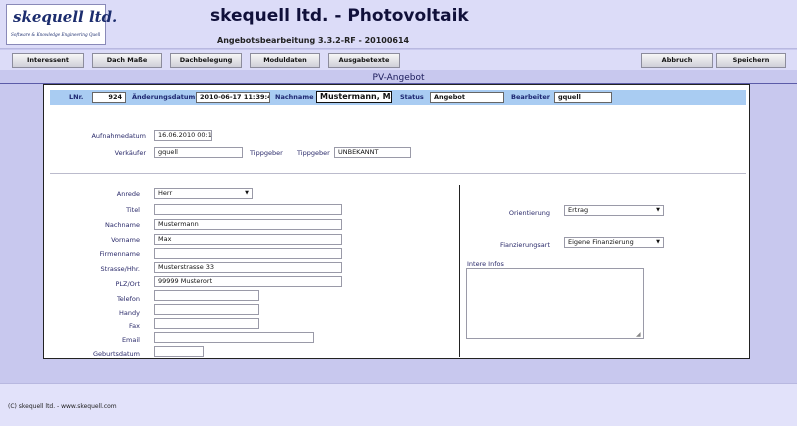 The image size is (797, 426). What do you see at coordinates (530, 97) in the screenshot?
I see `bearbeiter-label: Bearbeiter` at bounding box center [530, 97].